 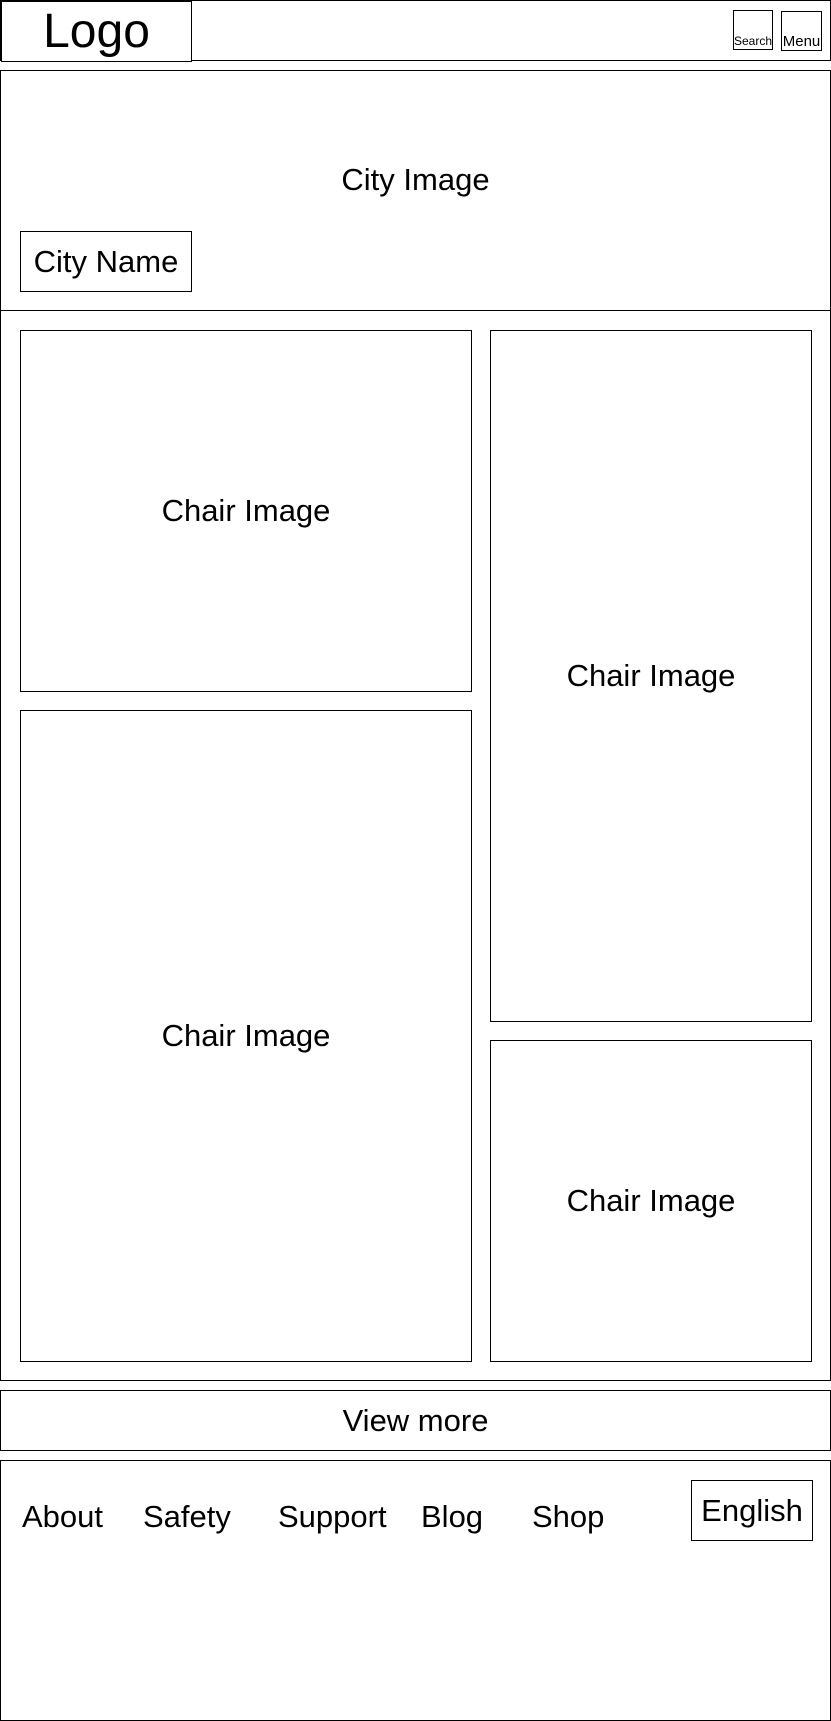 What do you see at coordinates (332, 1517) in the screenshot?
I see `footer-link-support: Support` at bounding box center [332, 1517].